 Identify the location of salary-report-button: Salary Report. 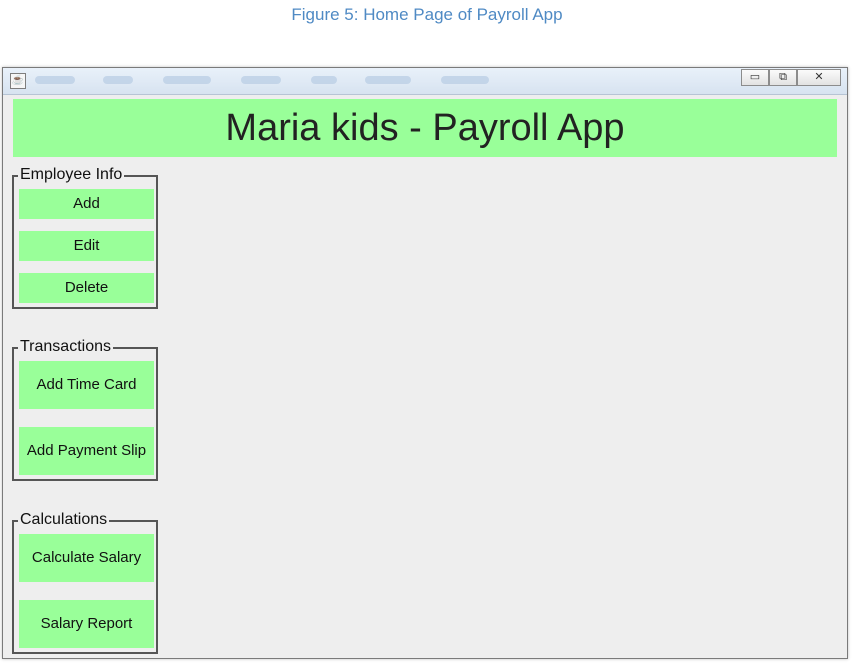
(86, 624).